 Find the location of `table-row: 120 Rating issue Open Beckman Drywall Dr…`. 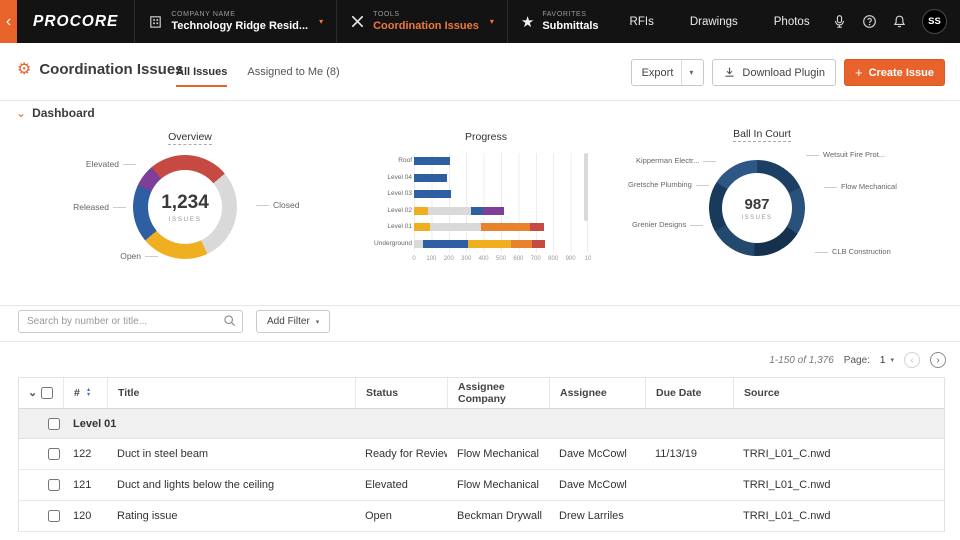

table-row: 120 Rating issue Open Beckman Drywall Dr… is located at coordinates (481, 516).